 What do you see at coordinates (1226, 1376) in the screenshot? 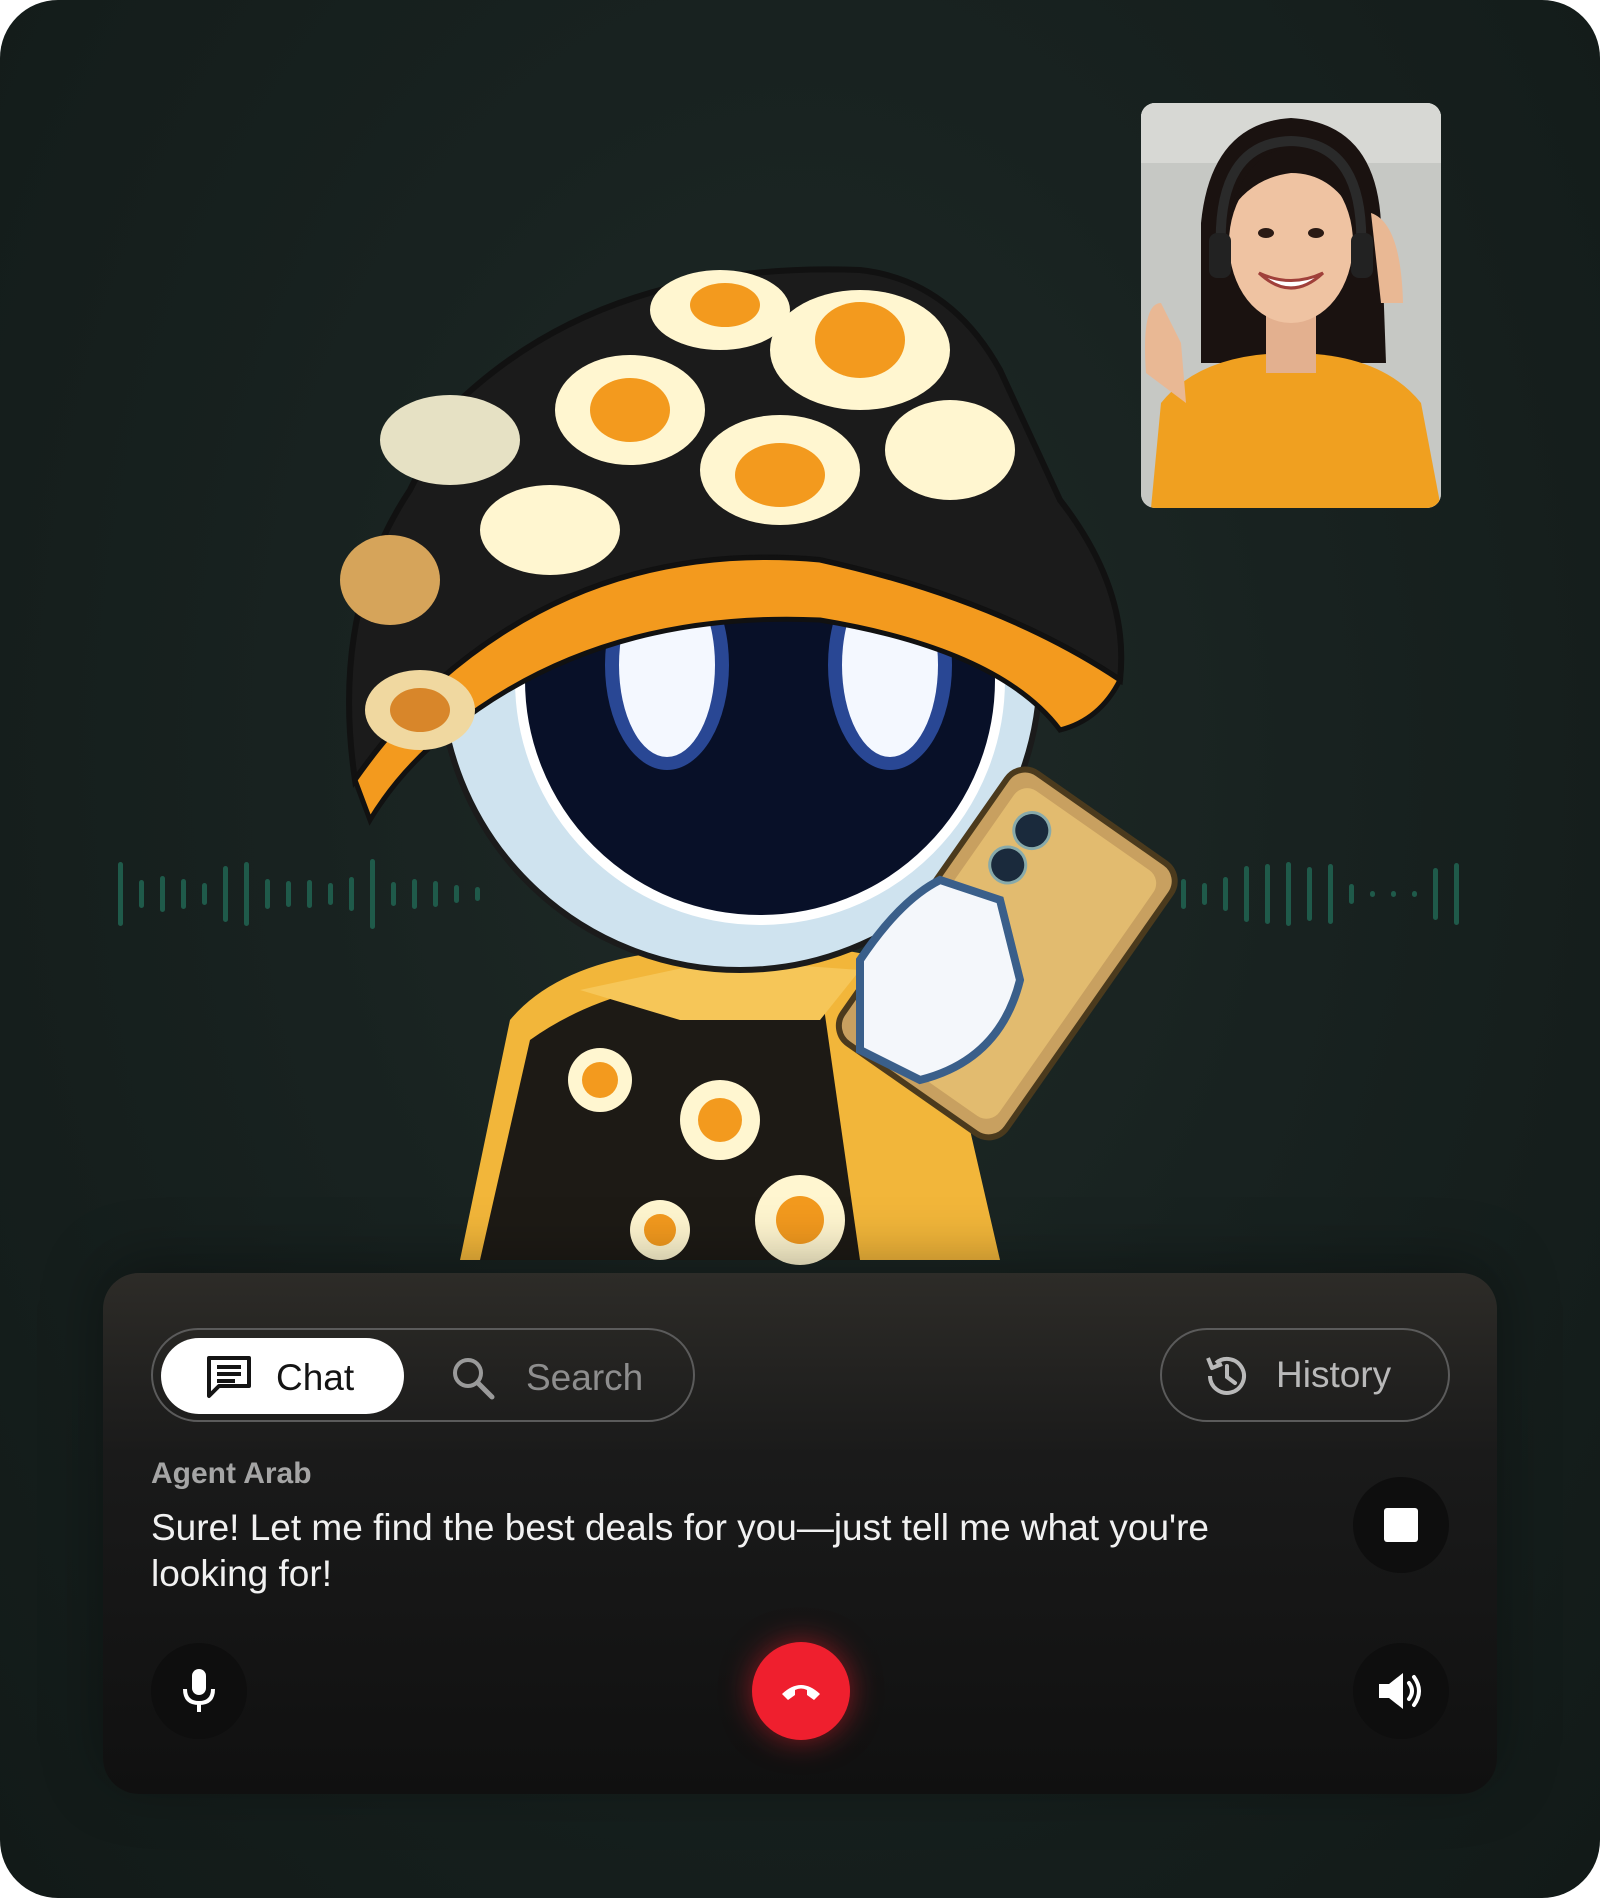
I see `history-icon` at bounding box center [1226, 1376].